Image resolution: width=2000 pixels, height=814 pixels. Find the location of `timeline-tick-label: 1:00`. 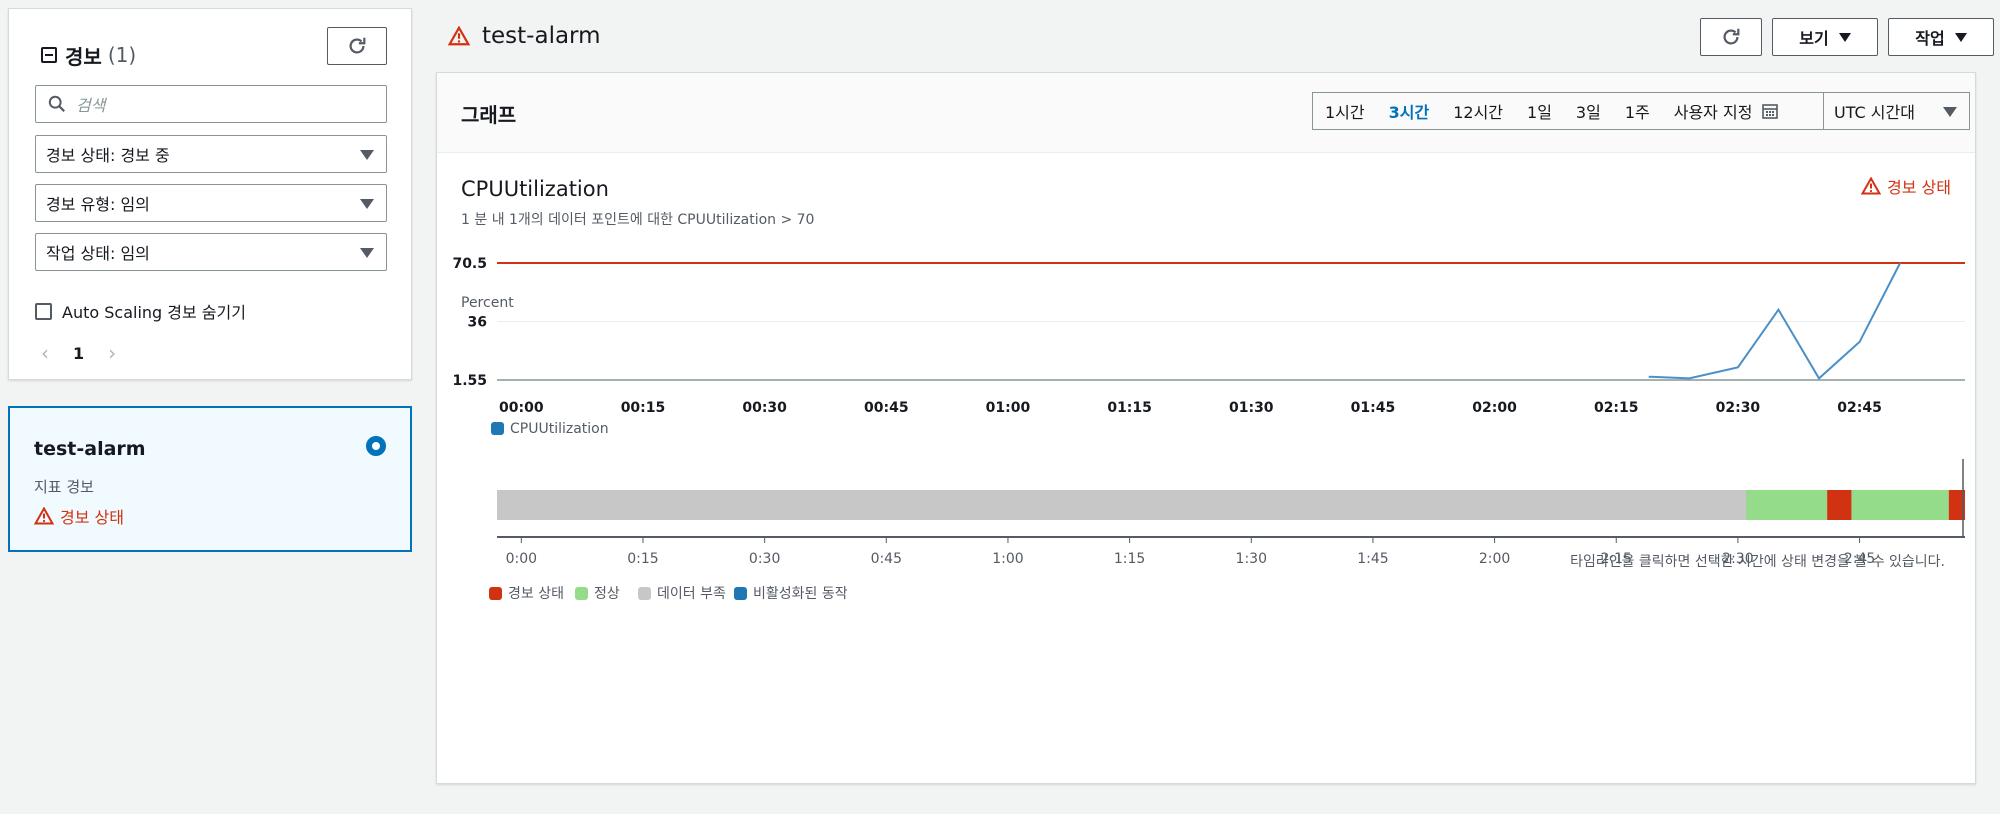

timeline-tick-label: 1:00 is located at coordinates (1007, 559).